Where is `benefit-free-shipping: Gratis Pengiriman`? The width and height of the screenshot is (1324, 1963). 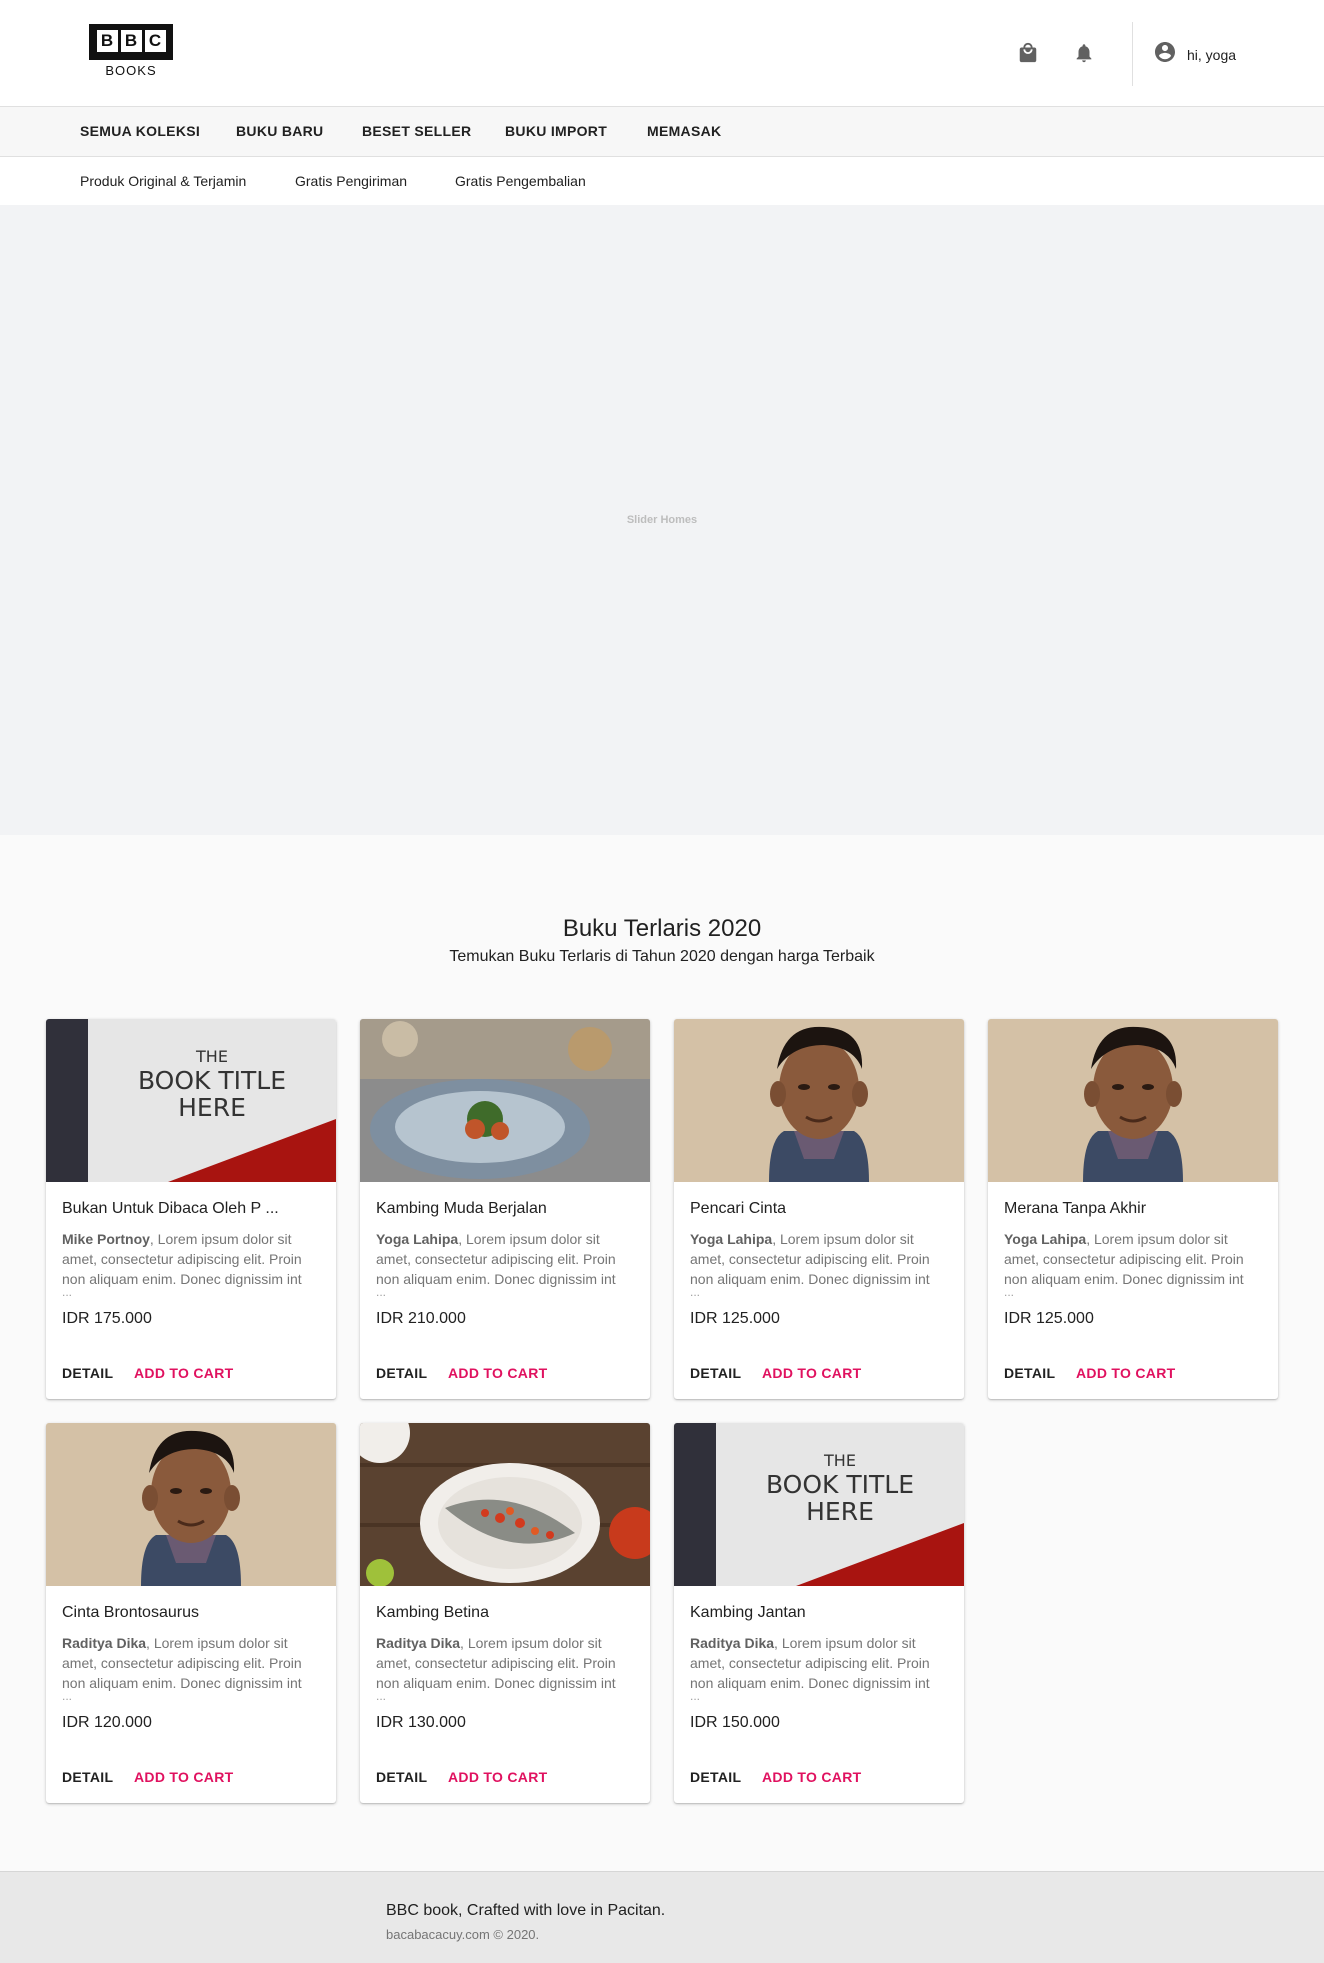 benefit-free-shipping: Gratis Pengiriman is located at coordinates (351, 181).